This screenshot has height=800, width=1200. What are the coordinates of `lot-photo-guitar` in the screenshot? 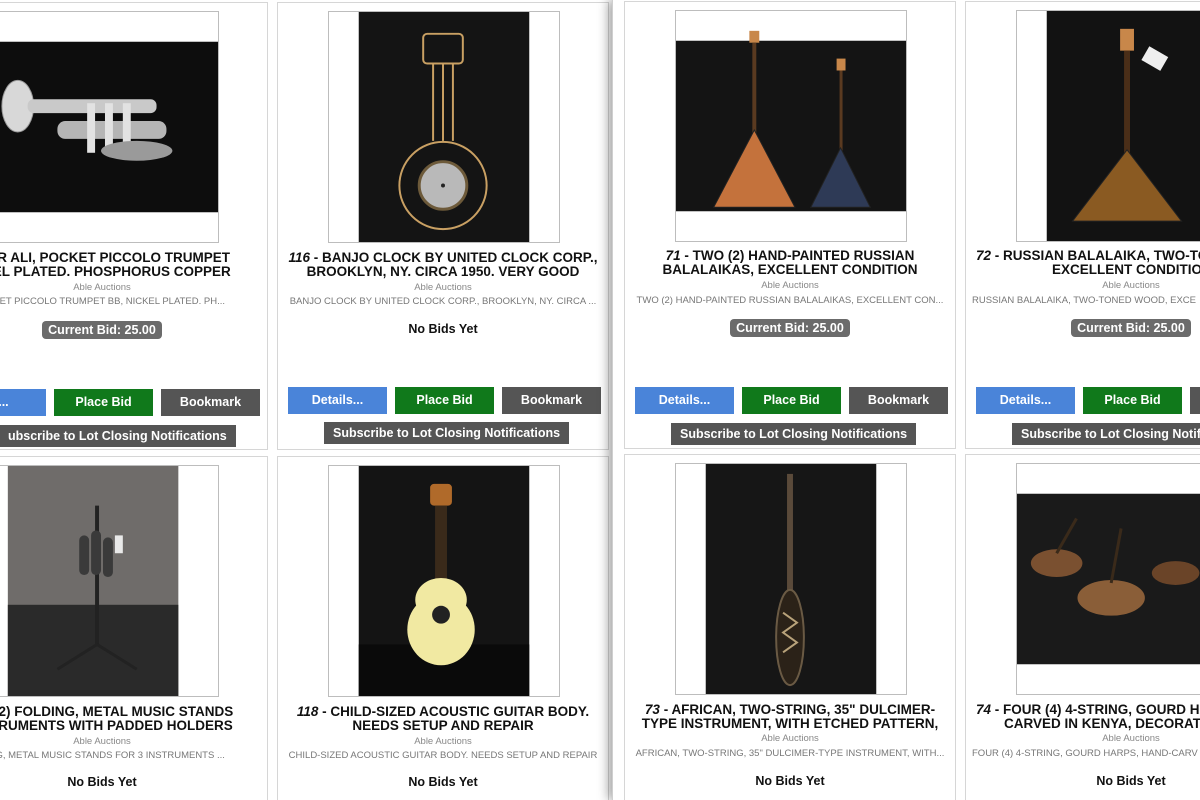 It's located at (444, 581).